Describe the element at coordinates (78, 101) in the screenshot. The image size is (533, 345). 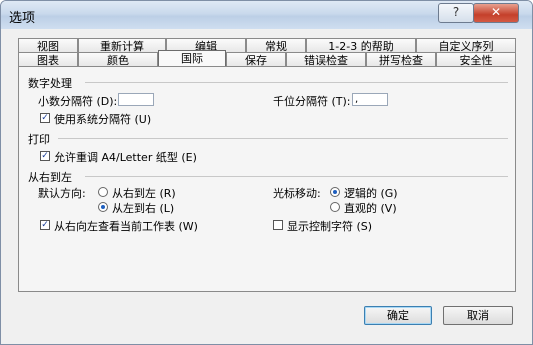
I see `decimal-separator-label: 小数分隔符 (D):` at that location.